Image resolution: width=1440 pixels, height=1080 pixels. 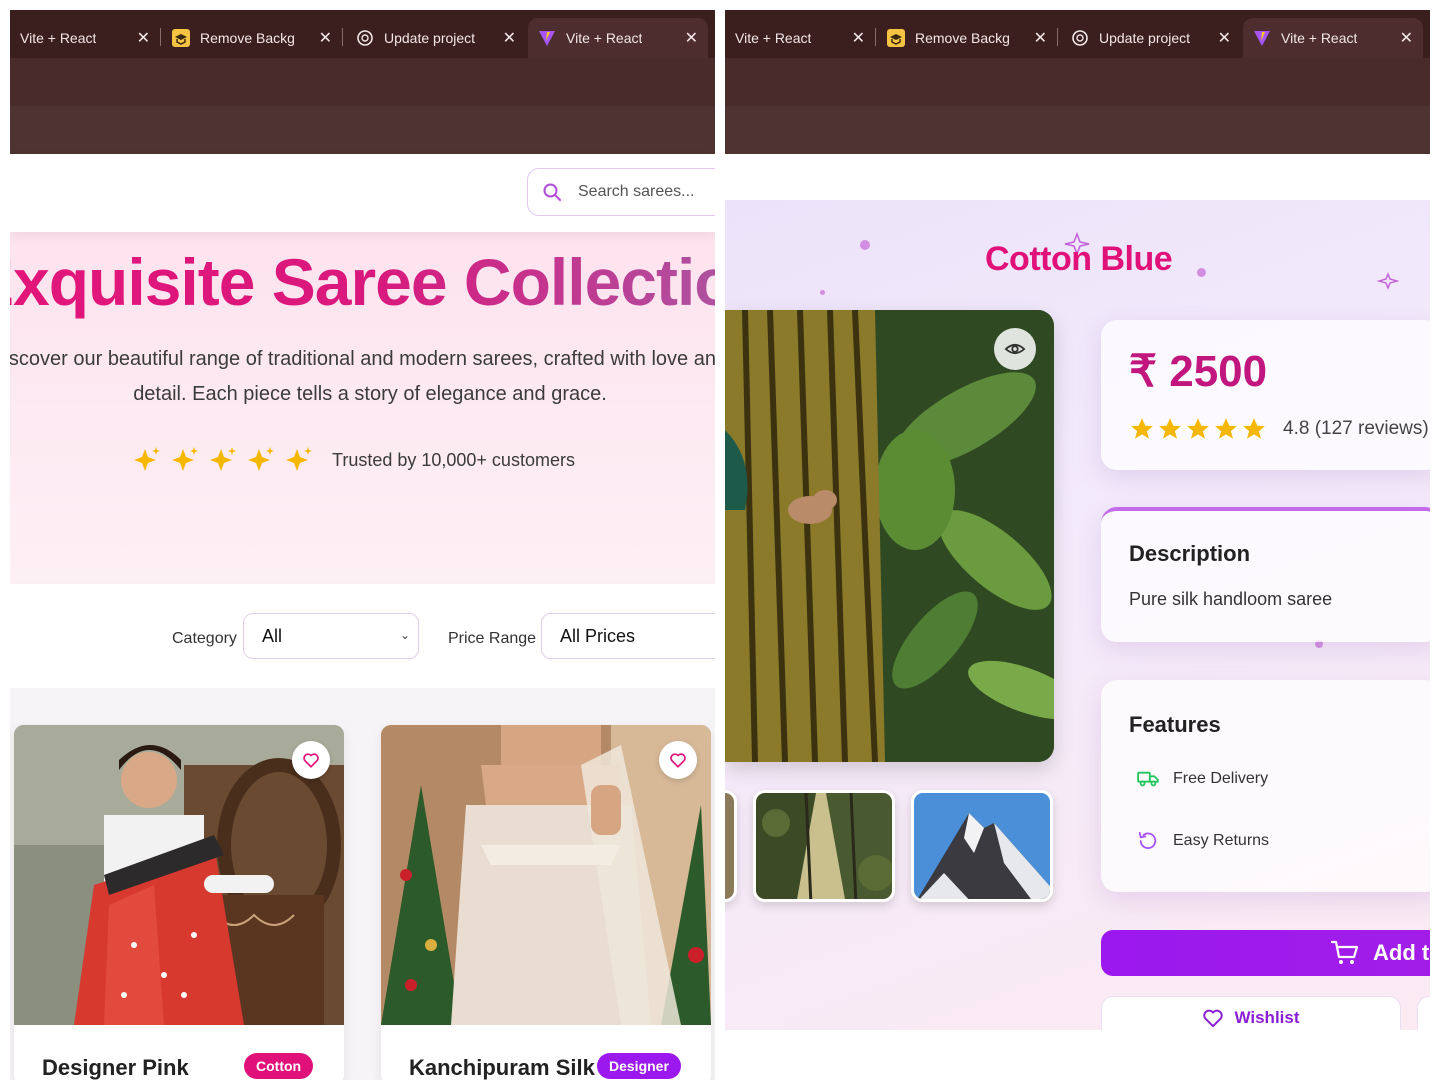 I want to click on view-button, so click(x=1015, y=349).